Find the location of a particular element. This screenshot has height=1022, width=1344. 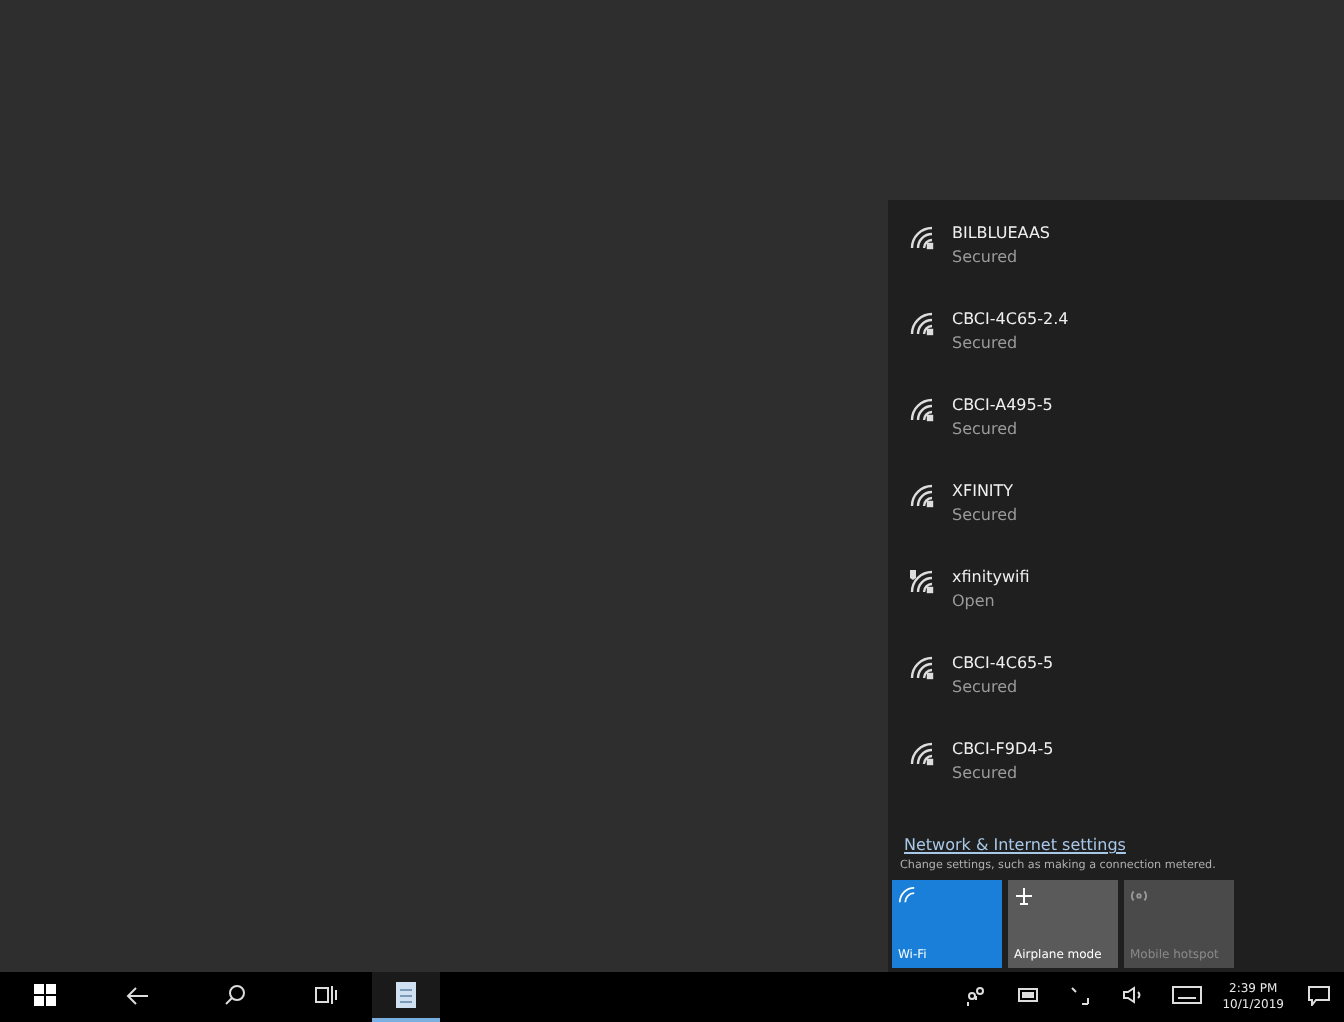

network-name: BILBLUEAAS is located at coordinates (1001, 234).